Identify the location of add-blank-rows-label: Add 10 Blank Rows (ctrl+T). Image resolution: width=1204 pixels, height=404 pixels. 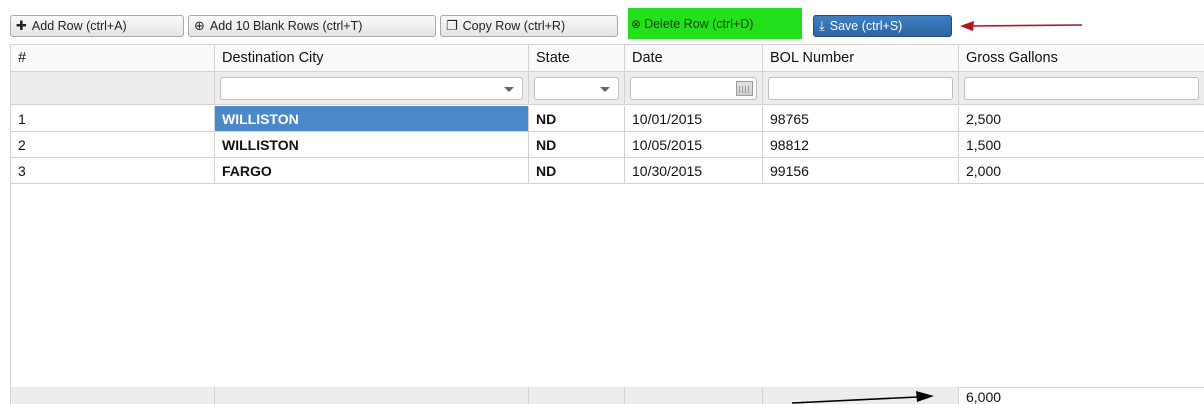
(286, 26).